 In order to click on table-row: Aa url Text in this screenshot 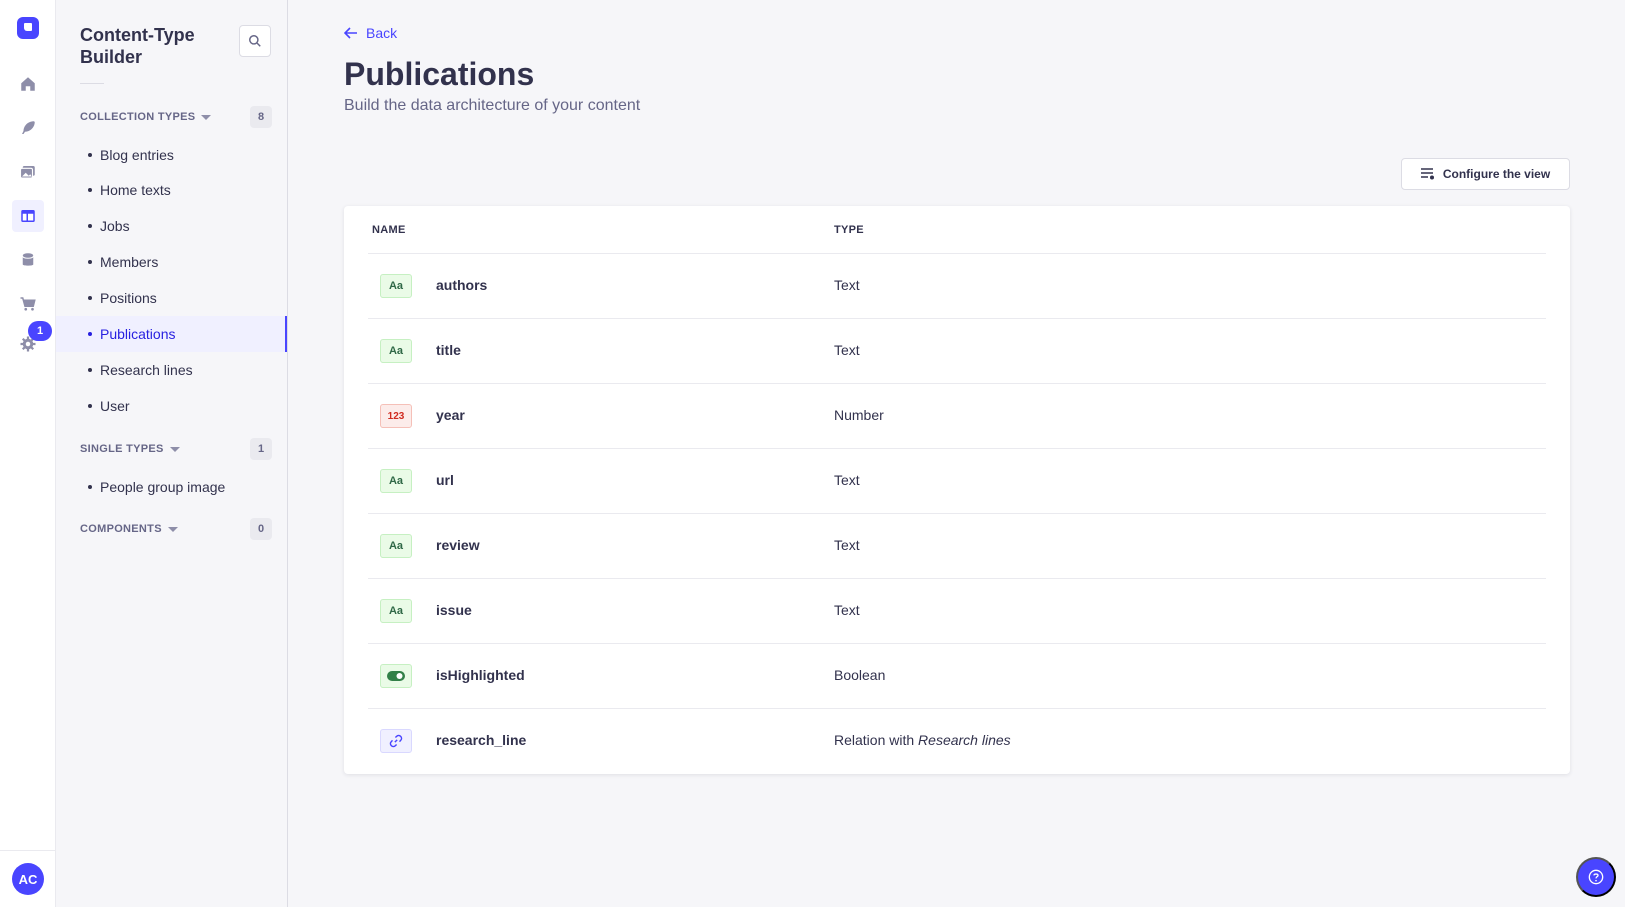, I will do `click(957, 481)`.